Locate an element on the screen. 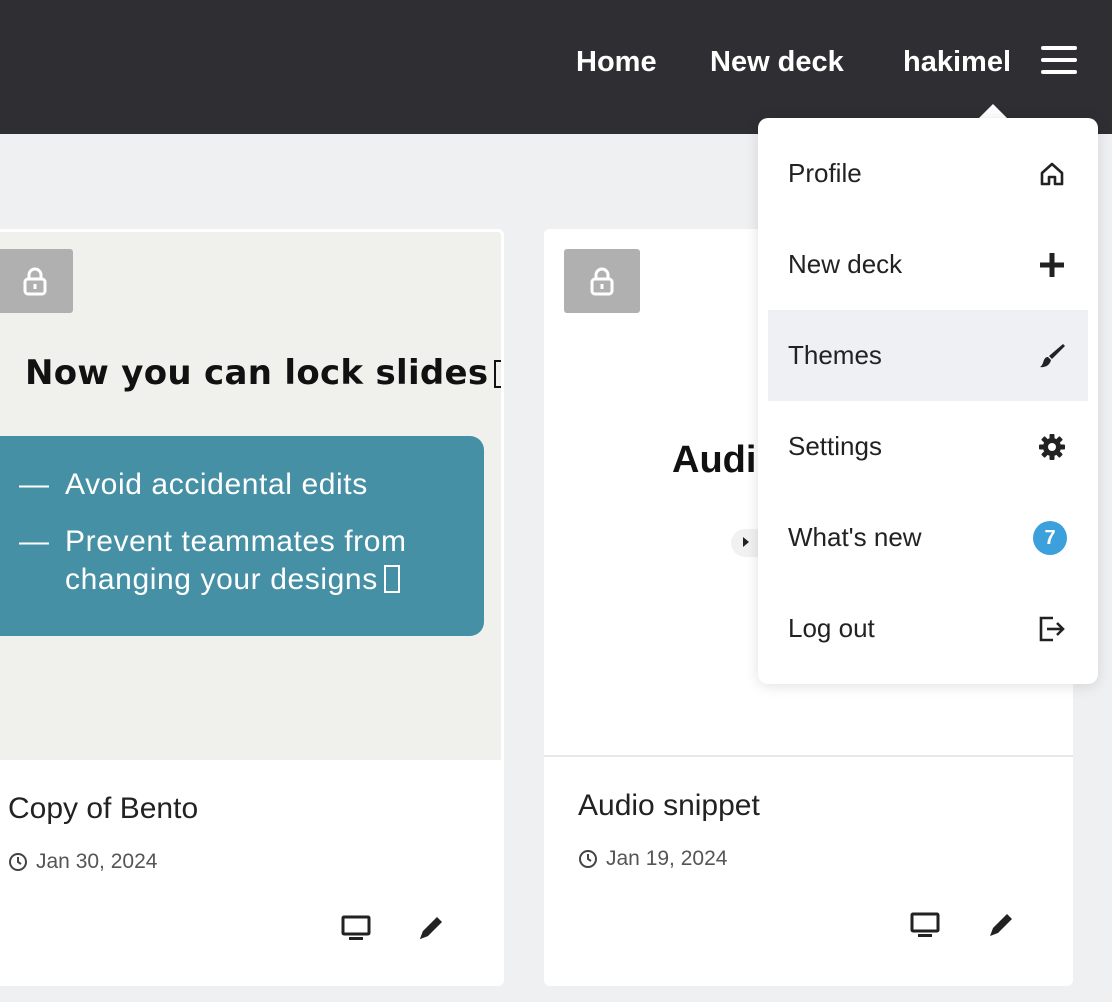 The width and height of the screenshot is (1112, 1002). slide-heading: Audi is located at coordinates (714, 460).